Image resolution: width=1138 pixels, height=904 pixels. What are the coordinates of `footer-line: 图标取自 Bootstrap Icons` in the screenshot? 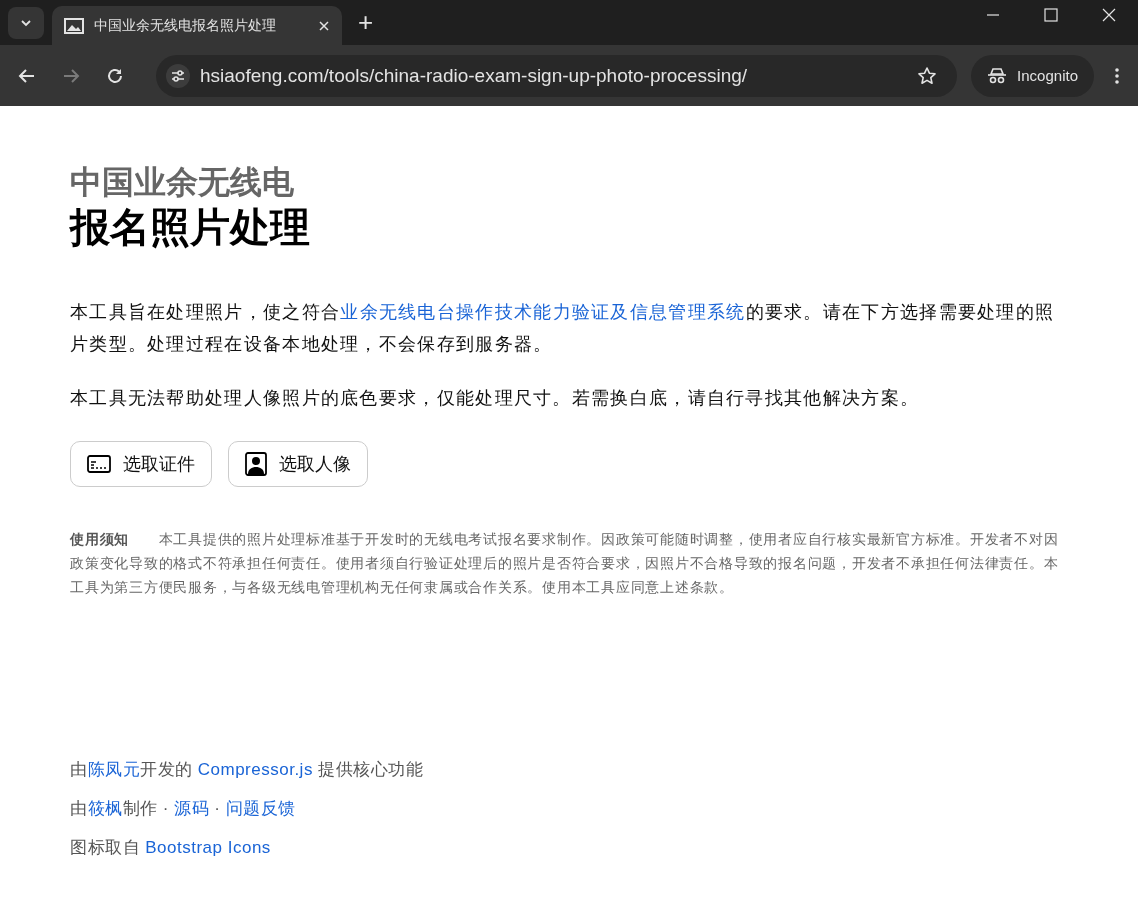 It's located at (171, 848).